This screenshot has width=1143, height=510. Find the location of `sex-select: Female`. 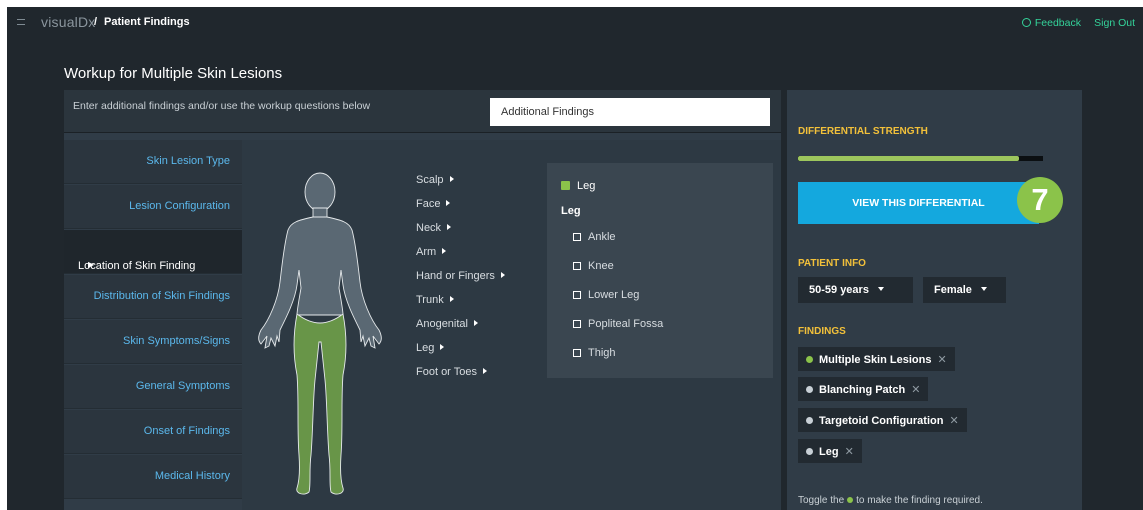

sex-select: Female is located at coordinates (964, 290).